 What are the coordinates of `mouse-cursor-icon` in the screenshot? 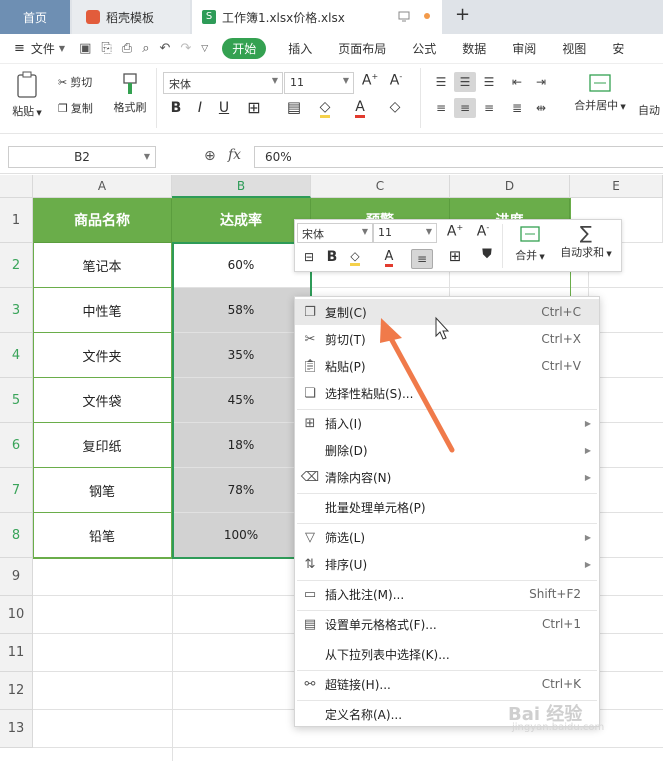 It's located at (442, 328).